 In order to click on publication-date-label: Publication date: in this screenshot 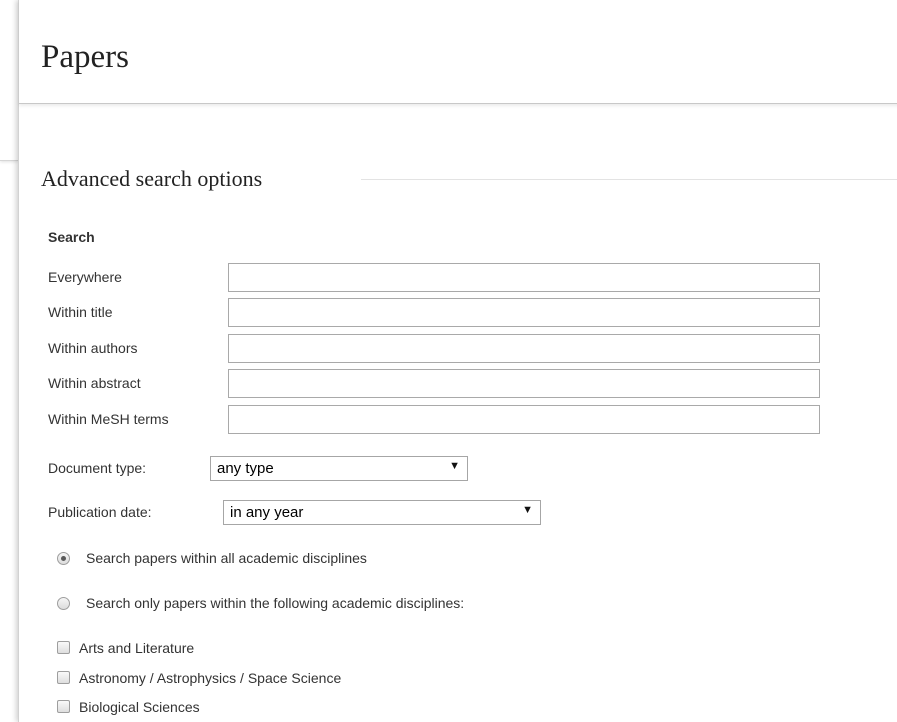, I will do `click(100, 512)`.